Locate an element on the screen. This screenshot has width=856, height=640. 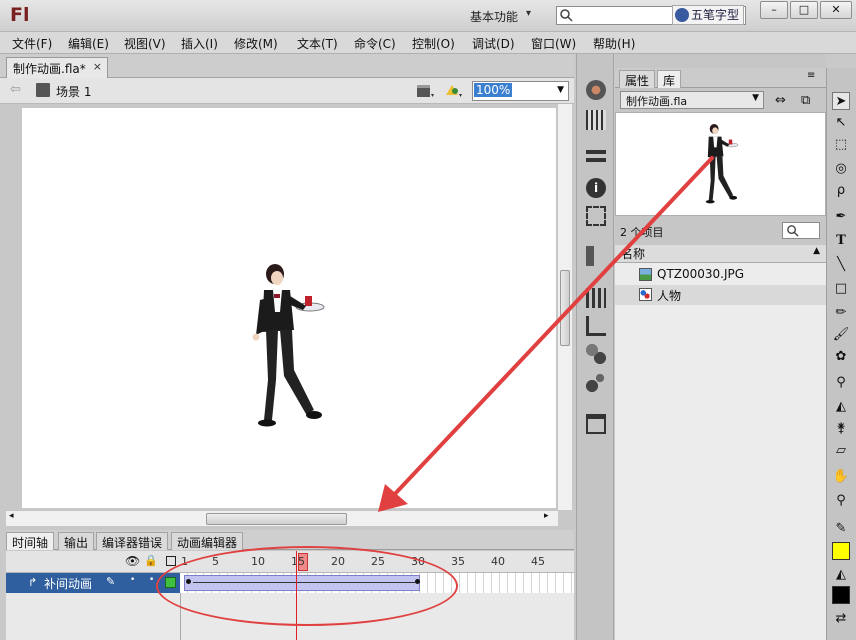
paint-bucket-tool-icon: ◭ is located at coordinates (841, 407).